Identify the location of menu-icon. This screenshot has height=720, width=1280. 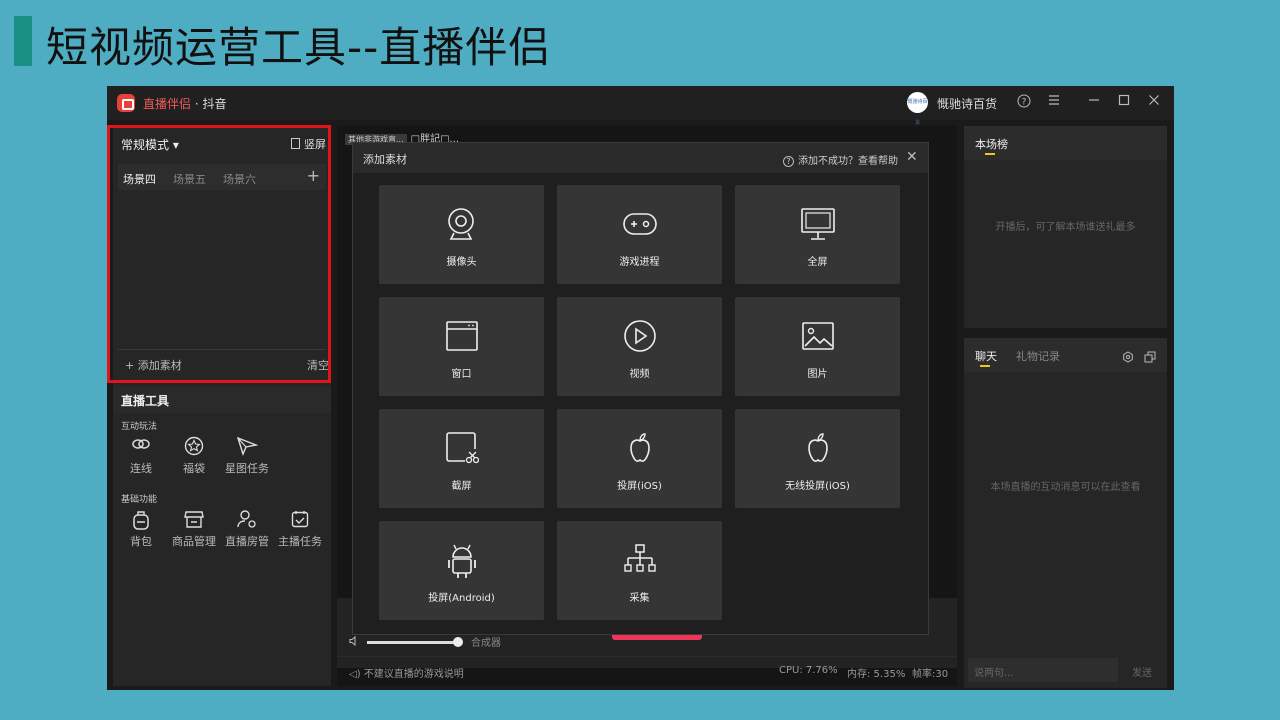
(1054, 102).